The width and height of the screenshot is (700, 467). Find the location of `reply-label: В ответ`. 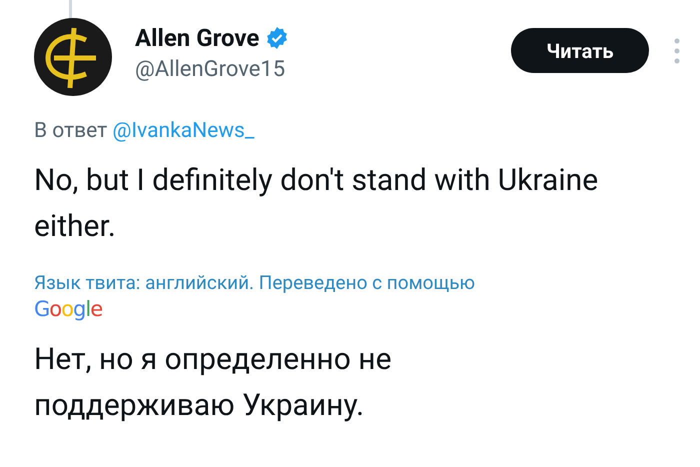

reply-label: В ответ is located at coordinates (71, 131).